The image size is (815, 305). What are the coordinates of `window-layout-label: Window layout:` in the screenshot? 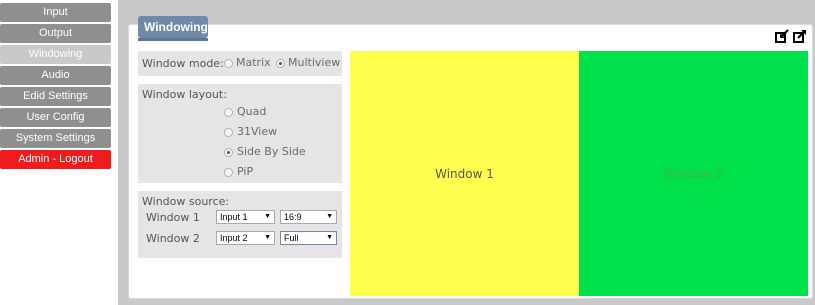 It's located at (184, 94).